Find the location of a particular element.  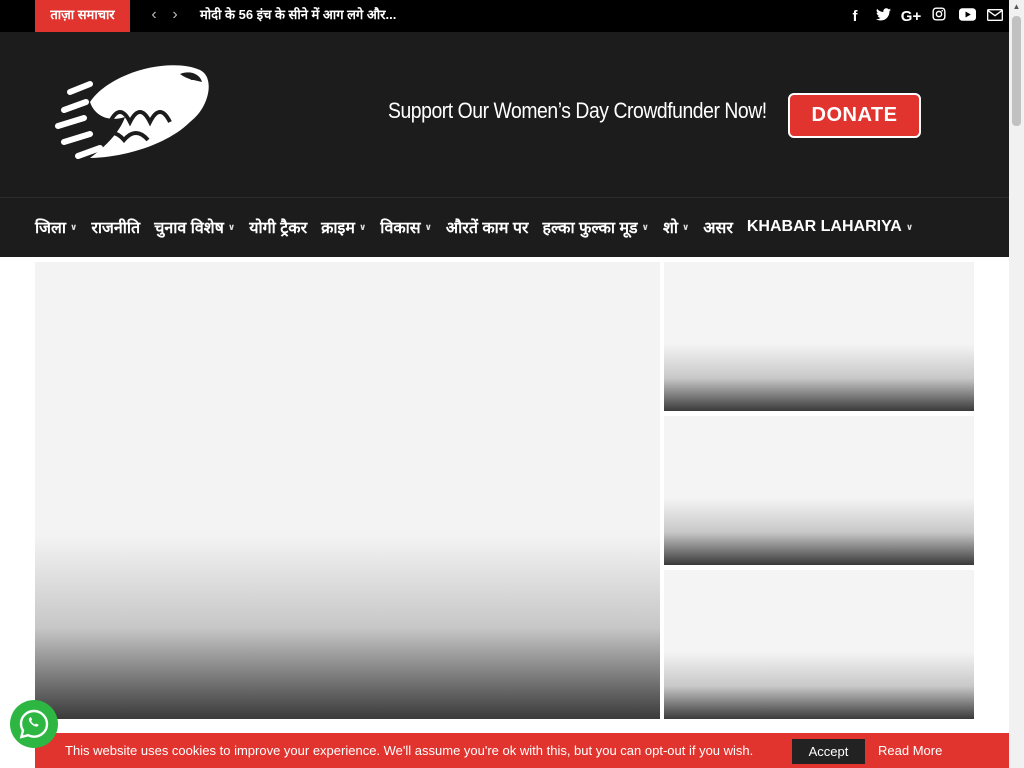

social-links: f G+ is located at coordinates (925, 16).